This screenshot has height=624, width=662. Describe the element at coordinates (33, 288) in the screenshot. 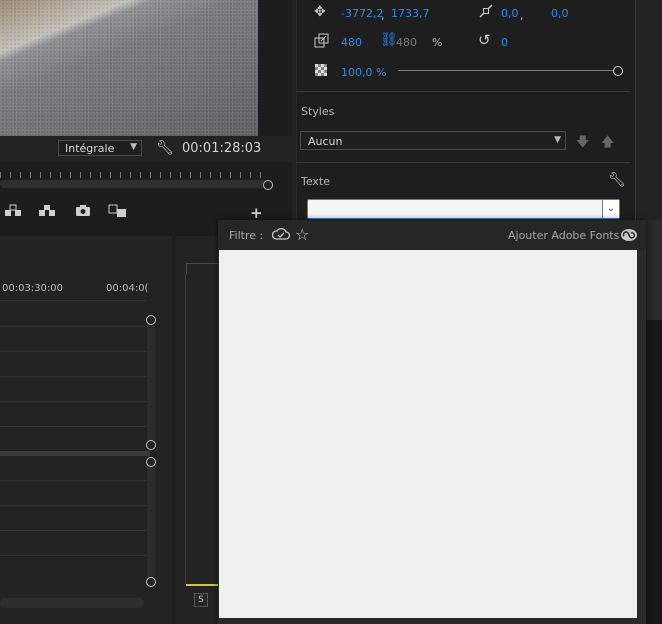

I see `timeline-ruler-label: 00:03:30:00` at that location.